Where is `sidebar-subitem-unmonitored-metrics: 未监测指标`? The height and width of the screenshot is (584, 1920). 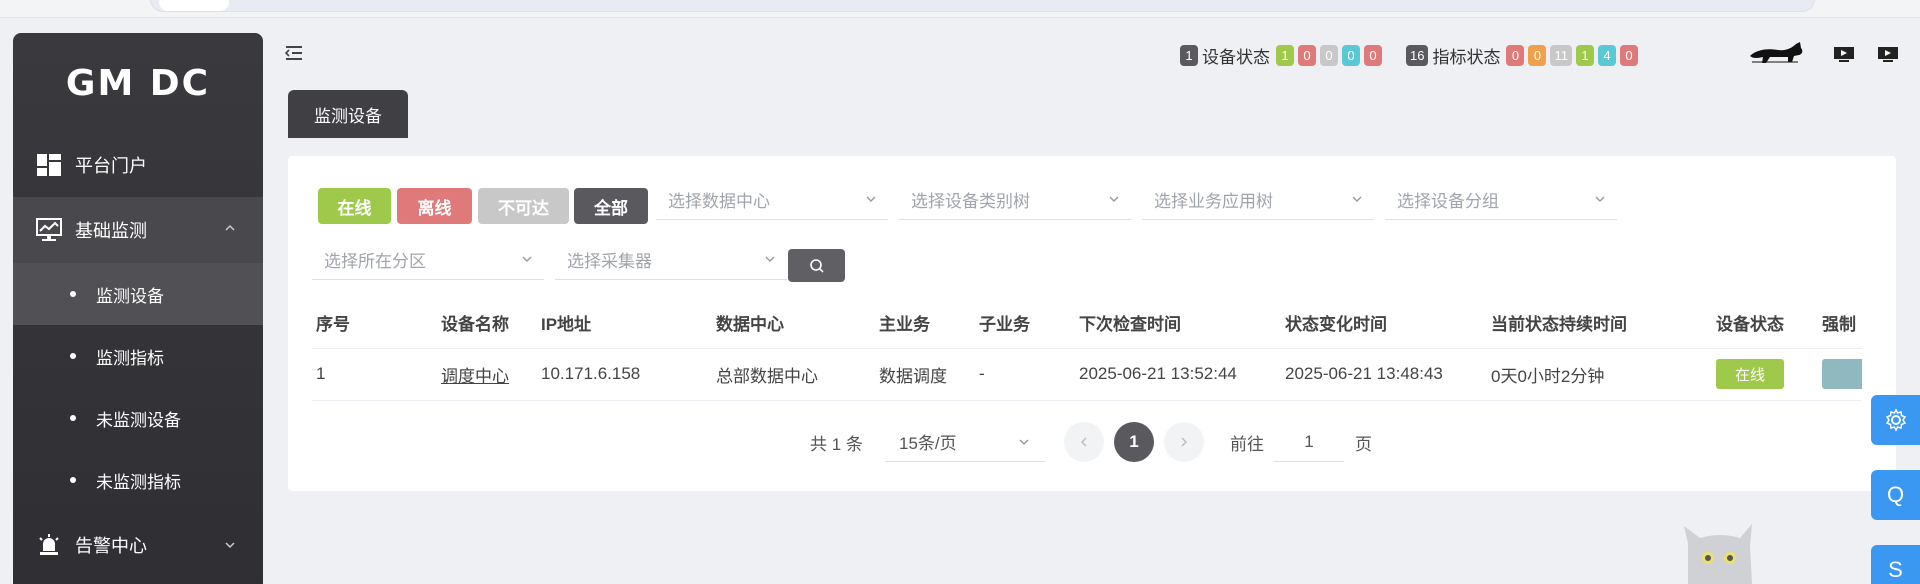 sidebar-subitem-unmonitored-metrics: 未监测指标 is located at coordinates (138, 480).